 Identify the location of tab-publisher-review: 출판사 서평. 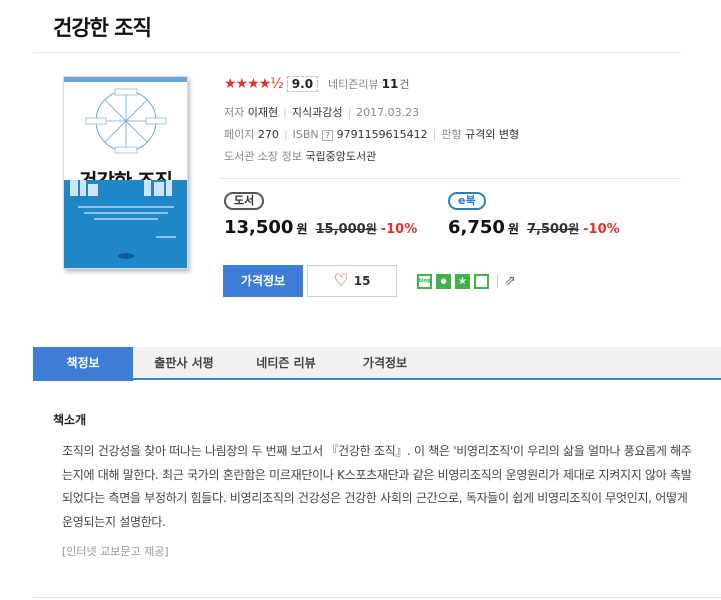
(184, 363).